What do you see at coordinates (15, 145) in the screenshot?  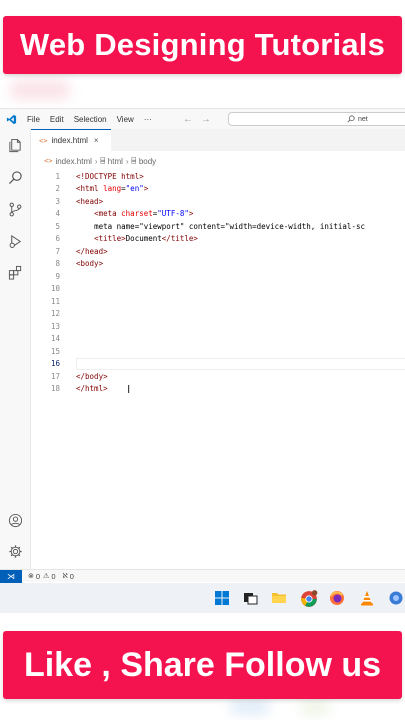 I see `explorer-icon` at bounding box center [15, 145].